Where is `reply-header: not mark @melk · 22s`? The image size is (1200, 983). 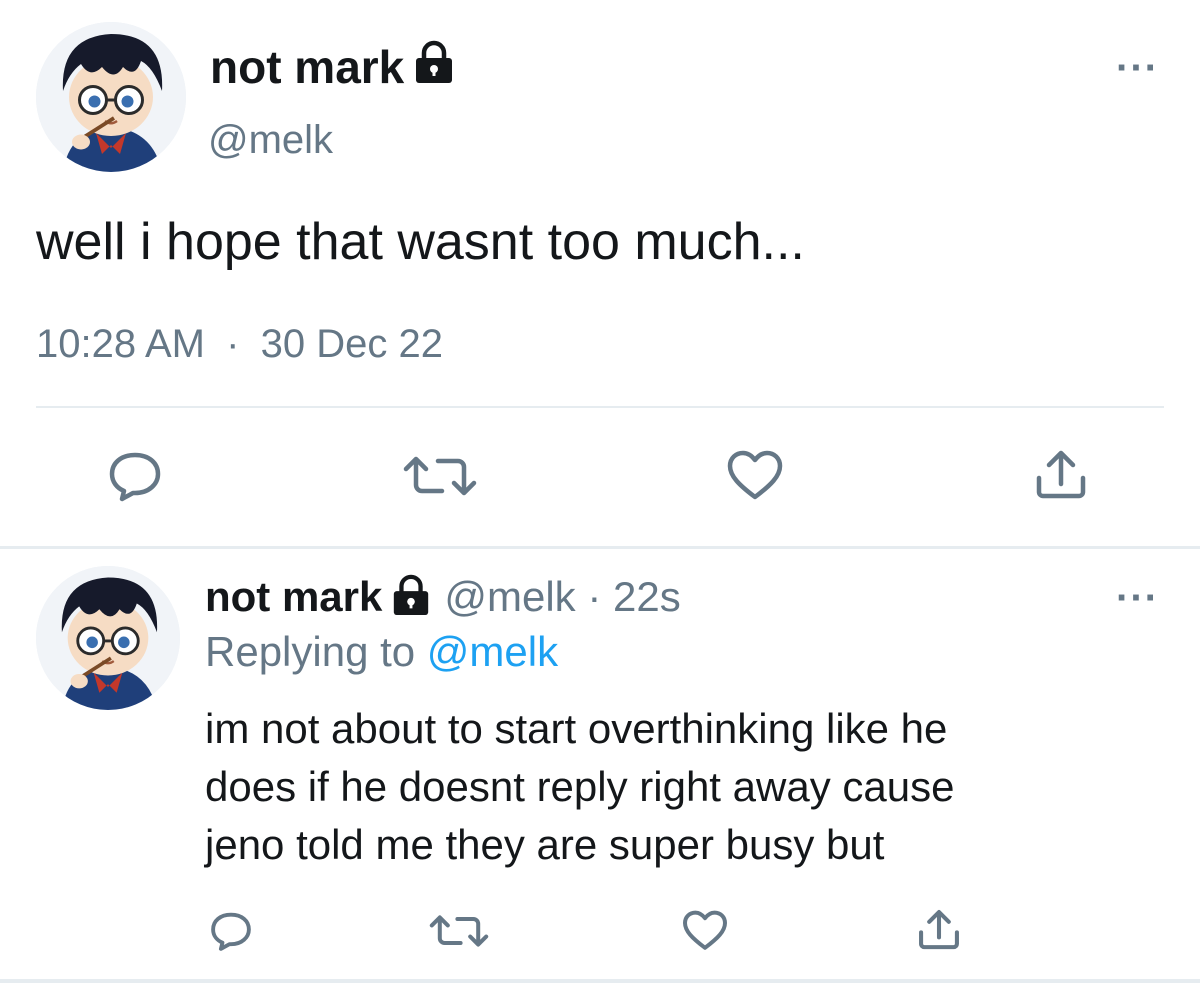 reply-header: not mark @melk · 22s is located at coordinates (443, 597).